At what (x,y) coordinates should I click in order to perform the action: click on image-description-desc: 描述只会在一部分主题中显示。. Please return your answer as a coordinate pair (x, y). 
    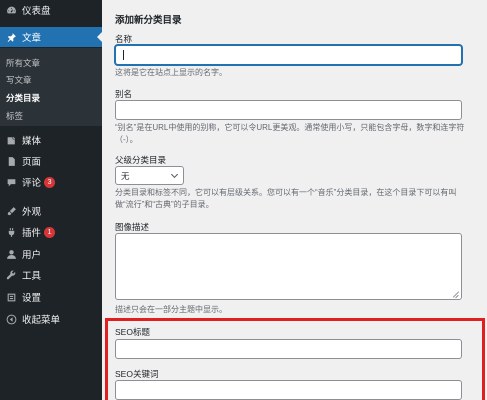
    Looking at the image, I should click on (171, 309).